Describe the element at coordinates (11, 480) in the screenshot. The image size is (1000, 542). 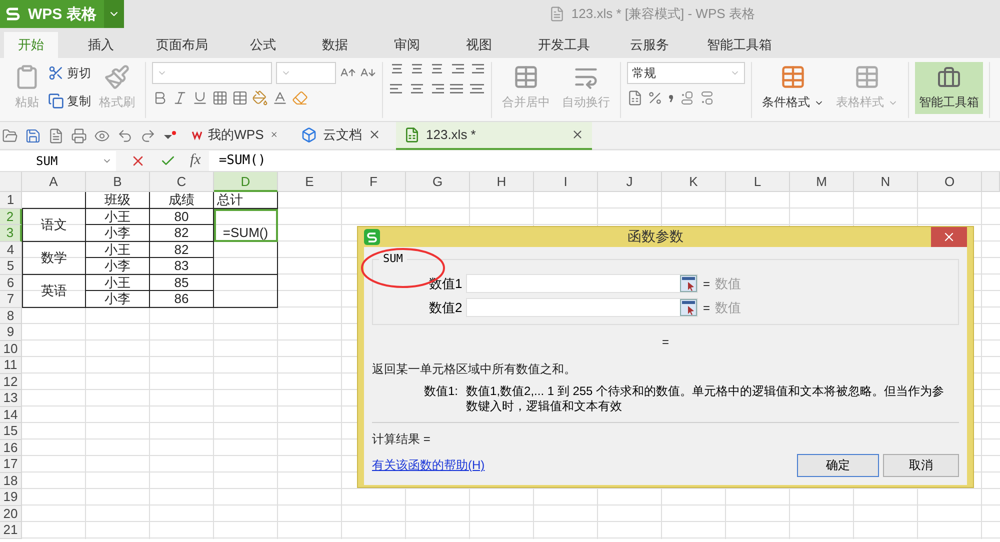
I see `row-header: 18` at that location.